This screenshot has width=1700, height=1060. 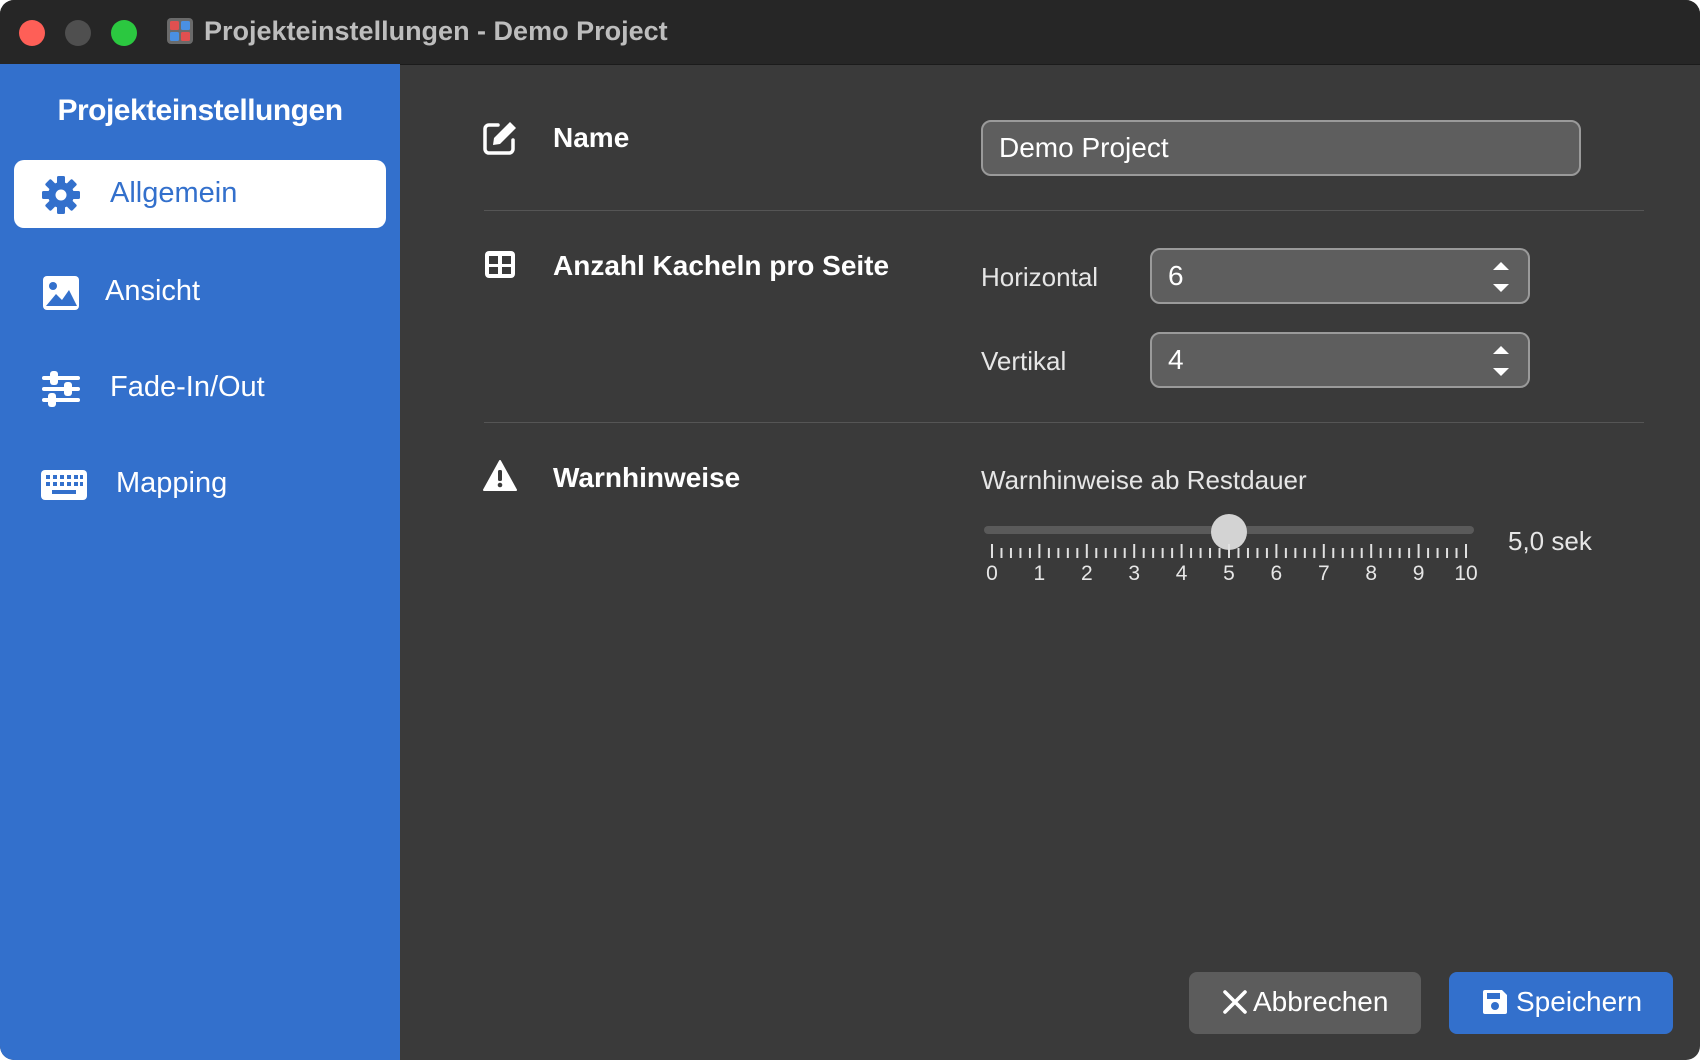 I want to click on tick-label: 7, so click(x=1323, y=573).